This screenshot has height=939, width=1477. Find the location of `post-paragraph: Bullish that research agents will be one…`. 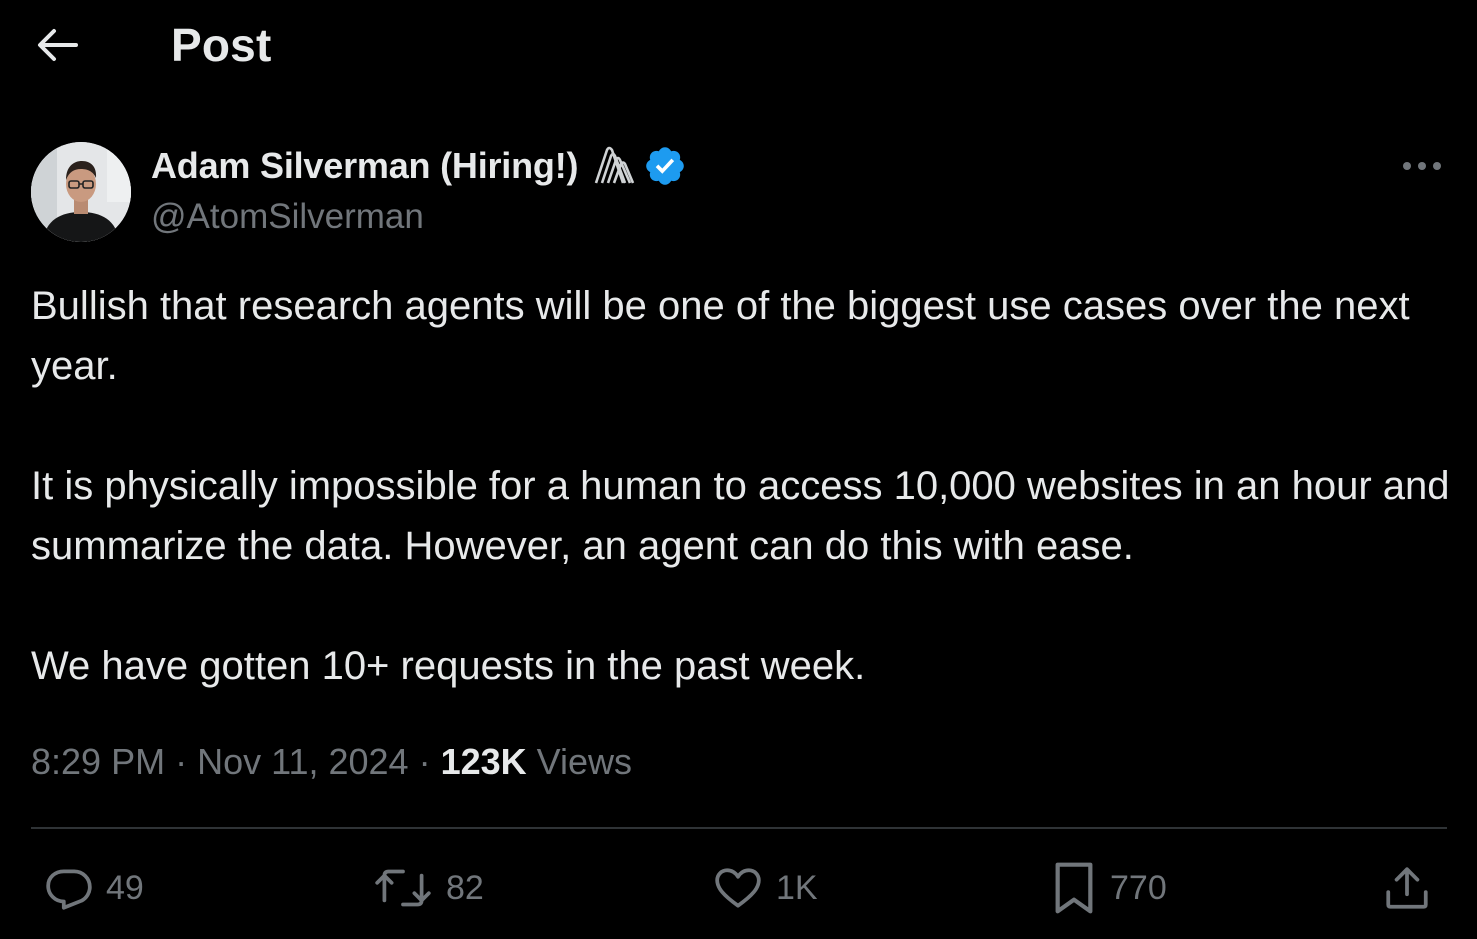

post-paragraph: Bullish that research agents will be one… is located at coordinates (720, 336).